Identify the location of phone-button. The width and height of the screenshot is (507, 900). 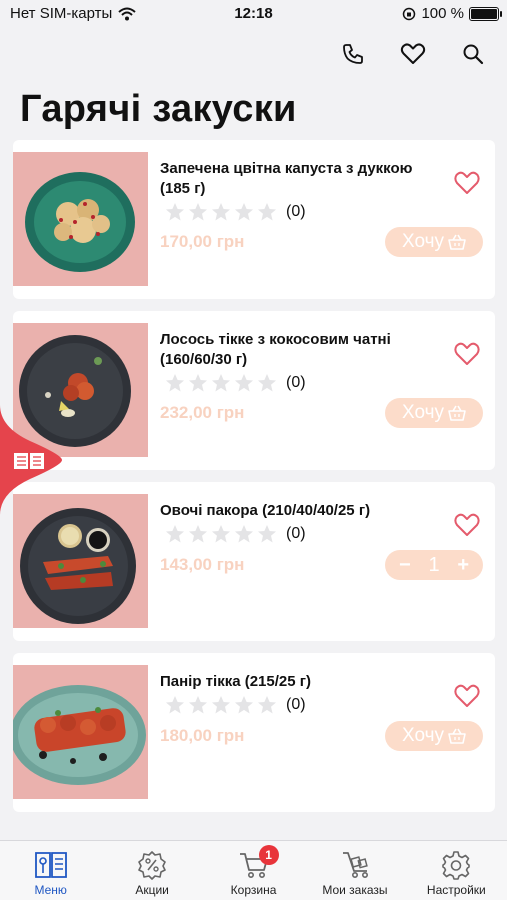
(353, 54).